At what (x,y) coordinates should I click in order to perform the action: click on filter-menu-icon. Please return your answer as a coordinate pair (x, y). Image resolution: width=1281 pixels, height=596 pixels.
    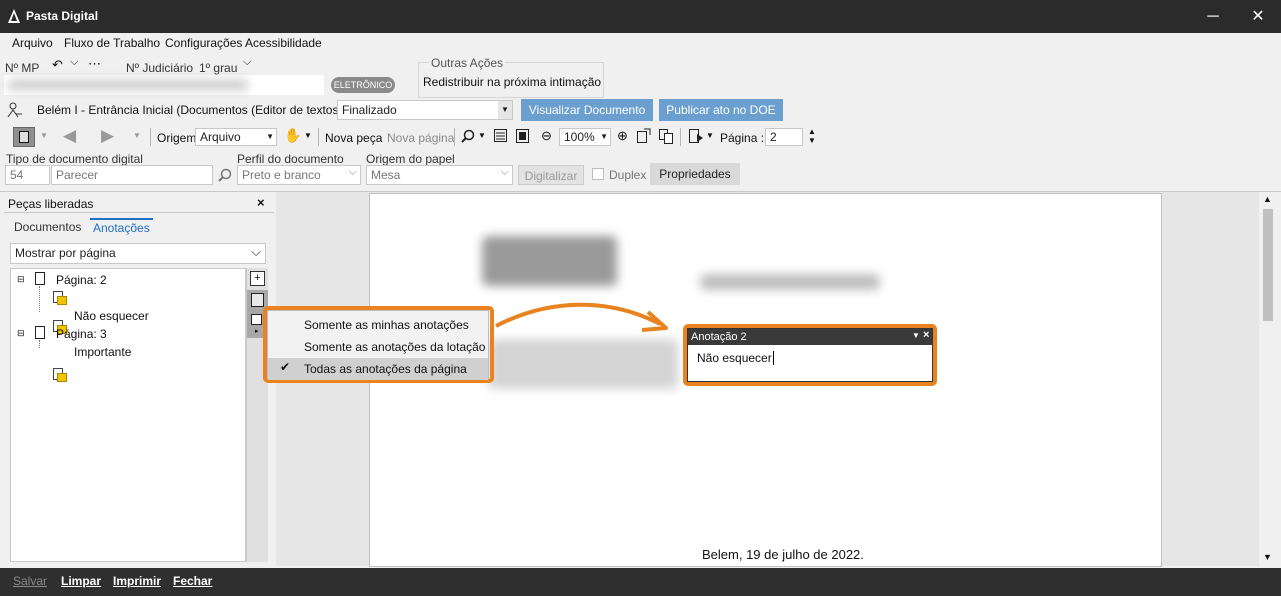
    Looking at the image, I should click on (256, 319).